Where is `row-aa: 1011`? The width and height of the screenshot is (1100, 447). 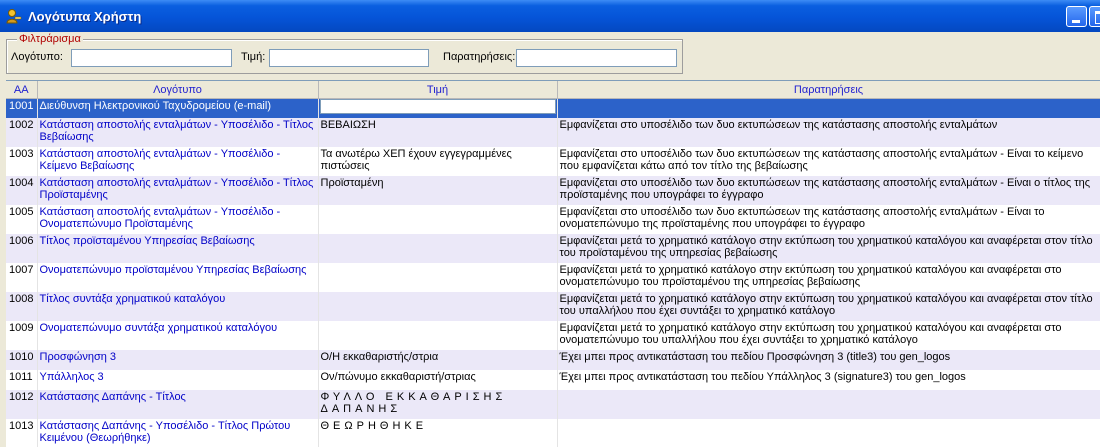 row-aa: 1011 is located at coordinates (22, 379).